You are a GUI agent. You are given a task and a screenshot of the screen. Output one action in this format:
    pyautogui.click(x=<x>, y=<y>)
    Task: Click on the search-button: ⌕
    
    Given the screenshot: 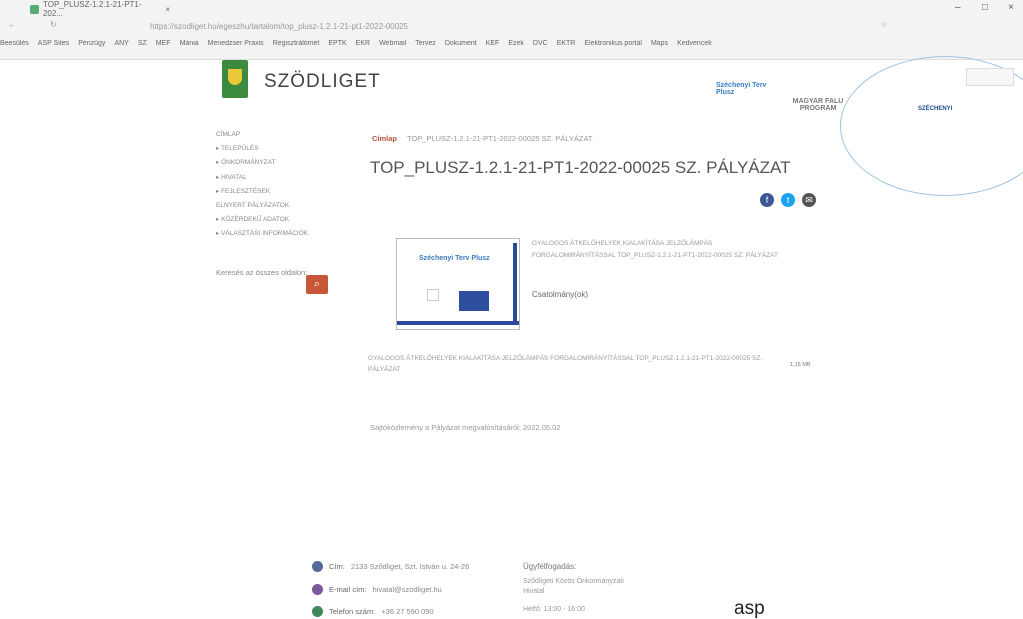 What is the action you would take?
    pyautogui.click(x=317, y=284)
    